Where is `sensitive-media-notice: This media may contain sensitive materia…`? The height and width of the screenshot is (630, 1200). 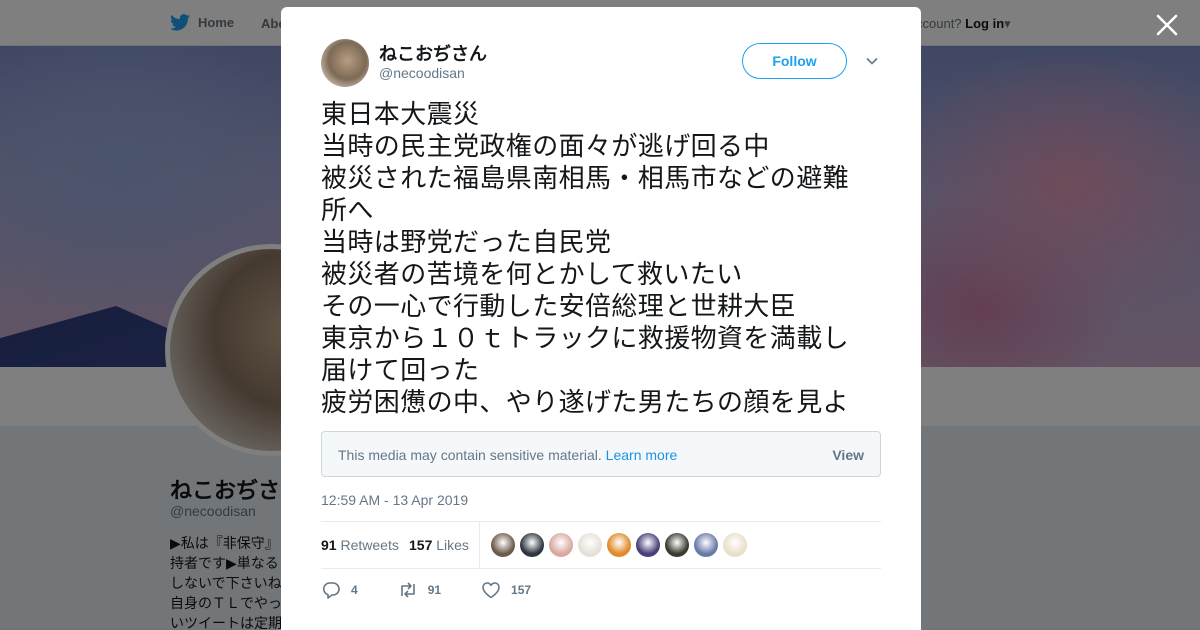
sensitive-media-notice: This media may contain sensitive materia… is located at coordinates (601, 454).